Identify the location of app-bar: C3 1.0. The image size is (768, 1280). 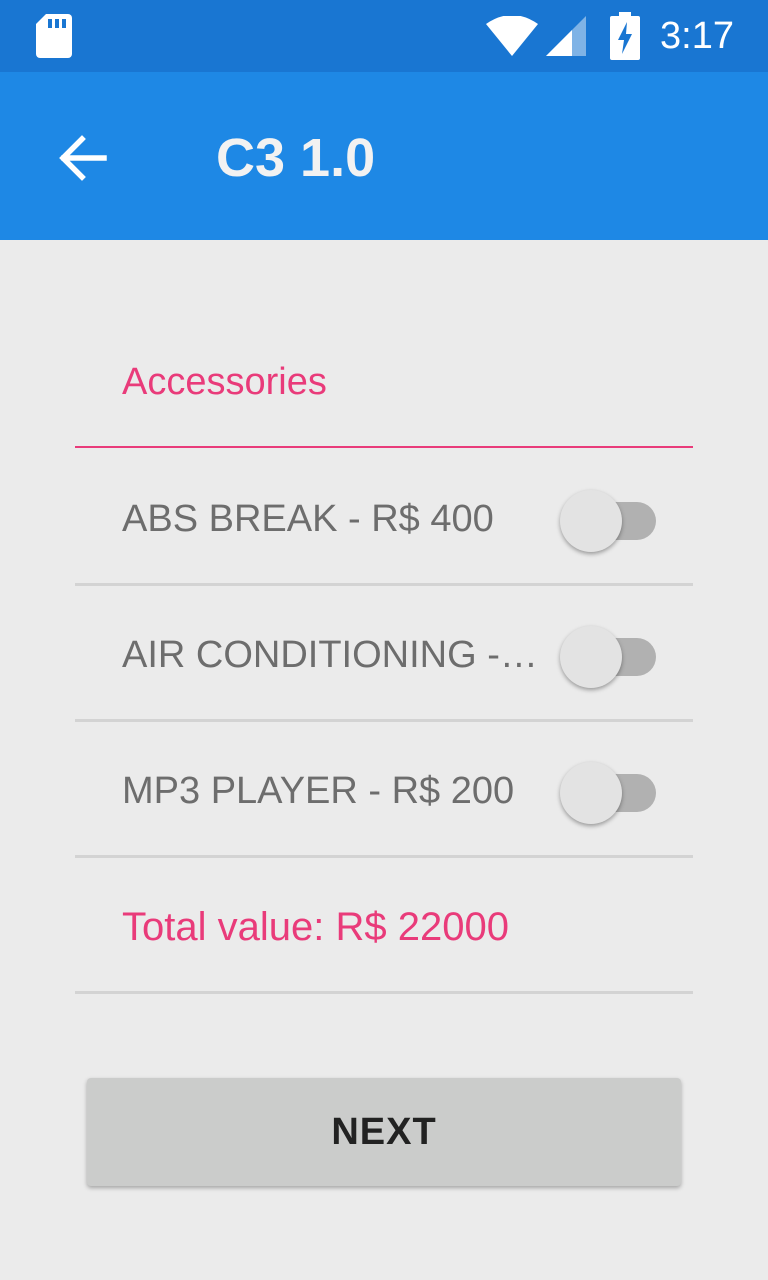
(384, 156).